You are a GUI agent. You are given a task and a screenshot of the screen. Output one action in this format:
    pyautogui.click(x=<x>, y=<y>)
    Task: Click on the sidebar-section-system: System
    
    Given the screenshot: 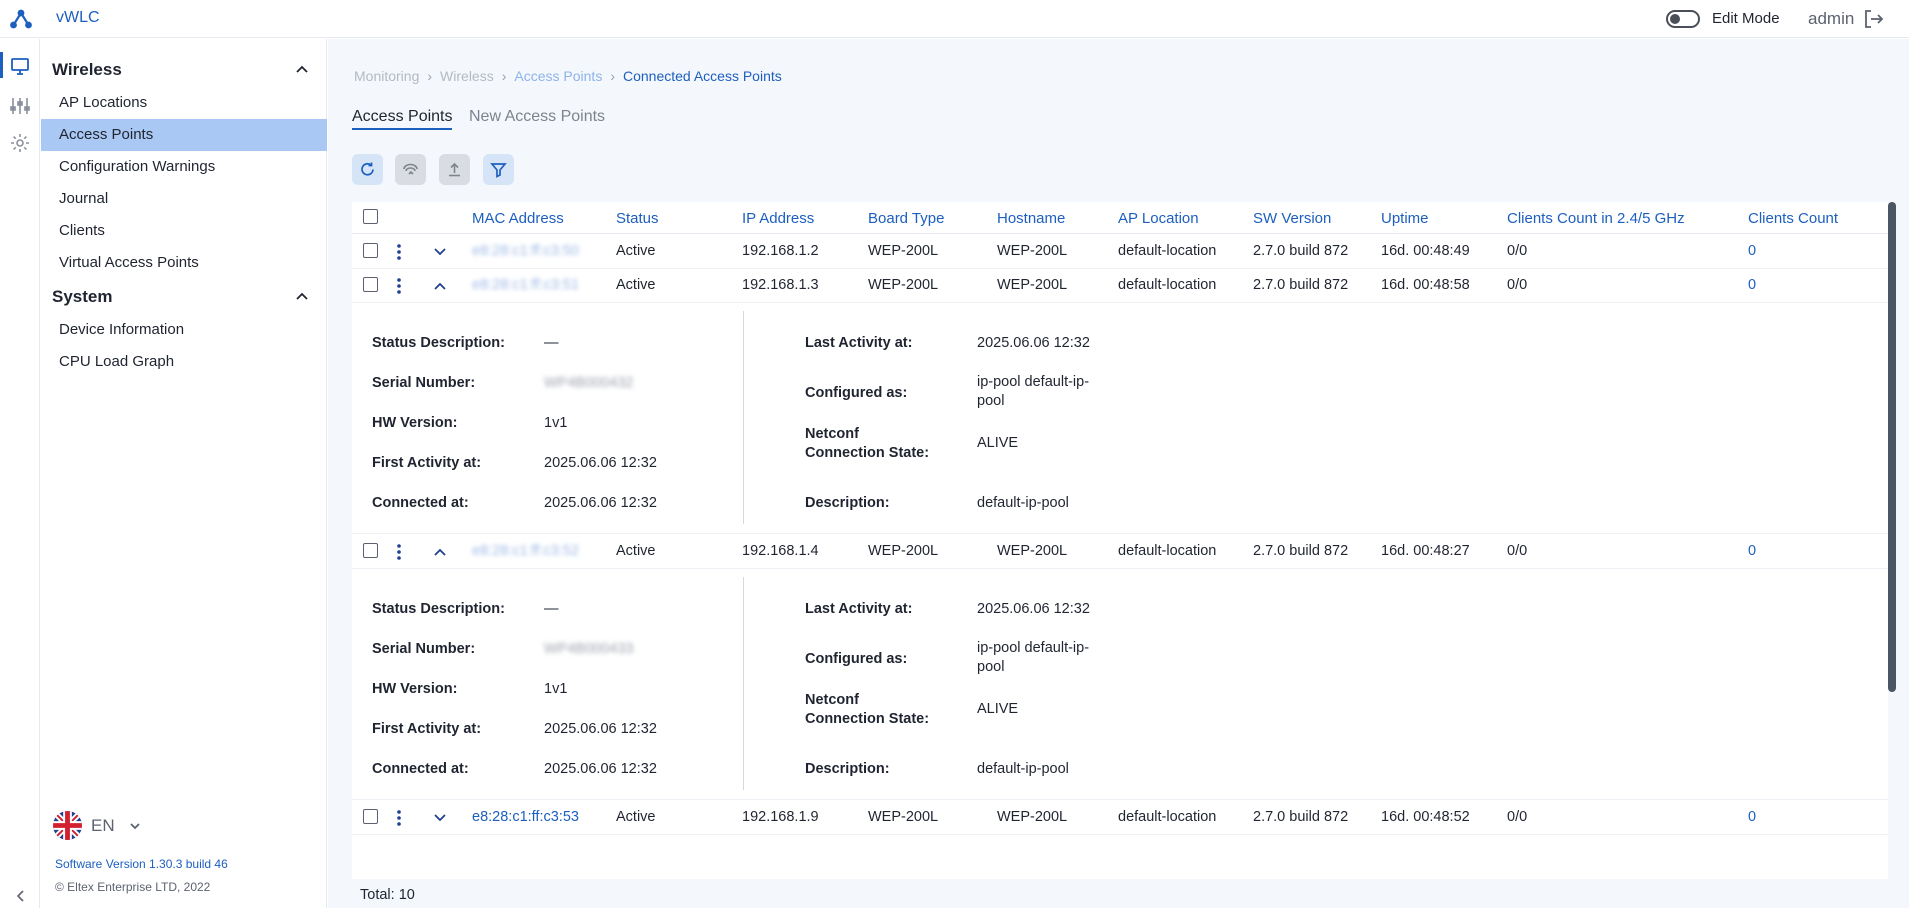 What is the action you would take?
    pyautogui.click(x=184, y=297)
    